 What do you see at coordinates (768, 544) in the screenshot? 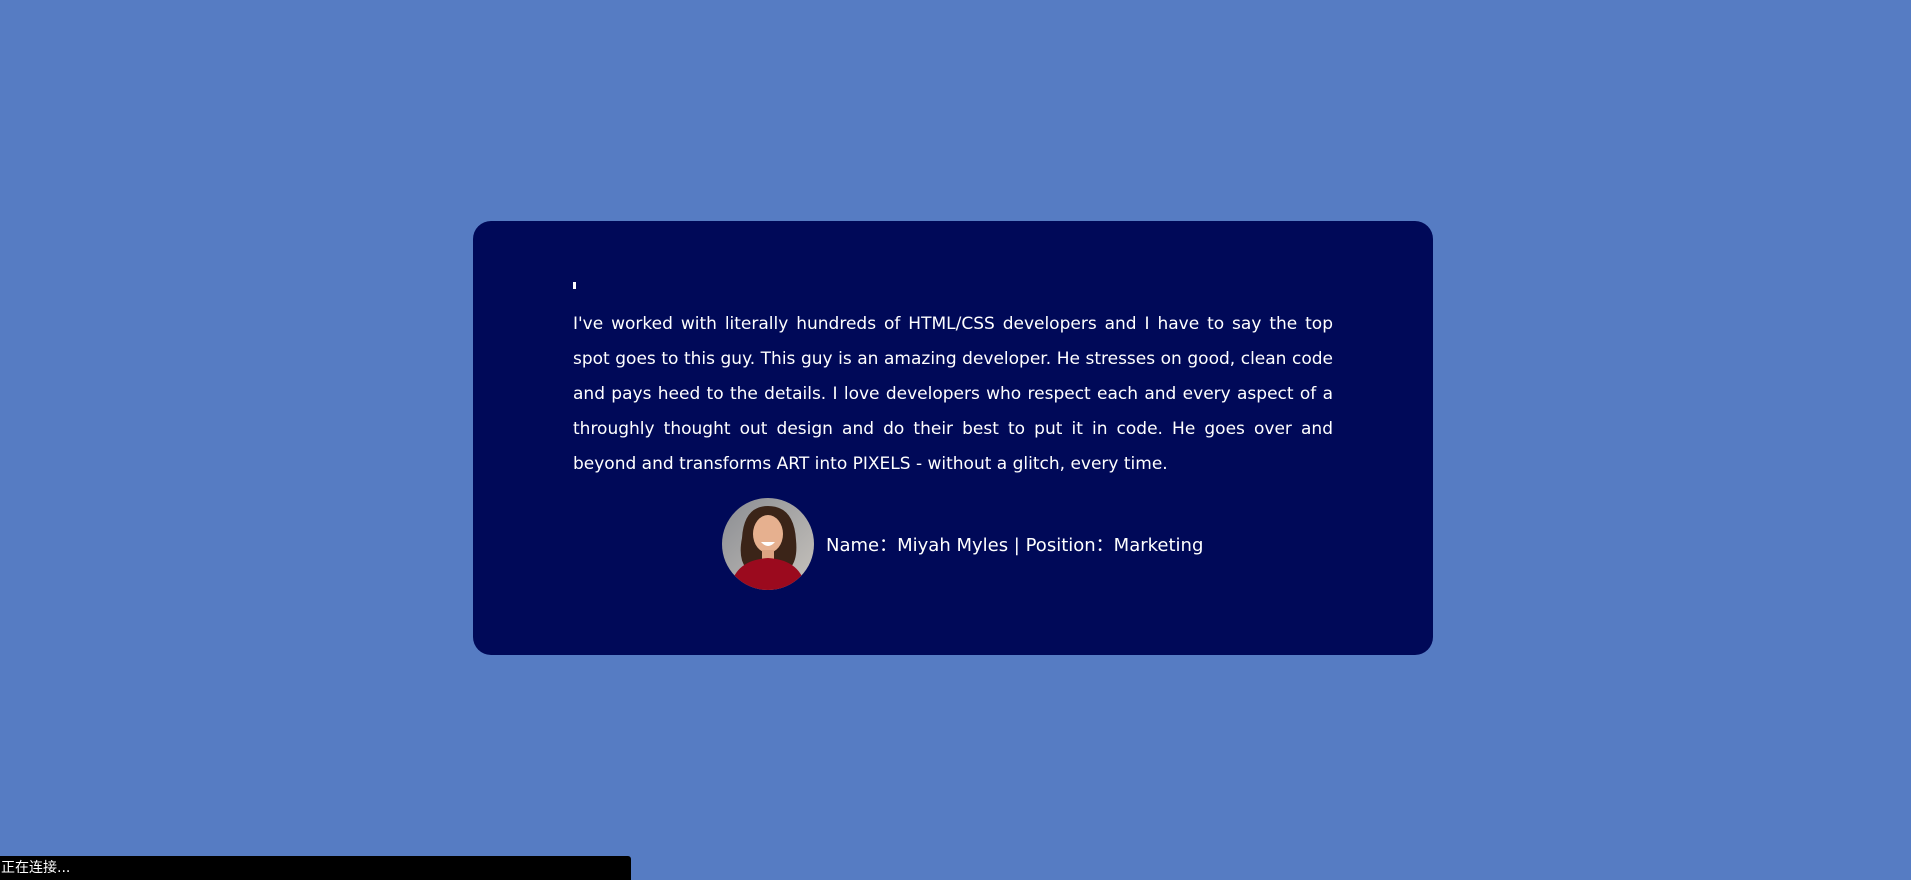
I see `author-avatar` at bounding box center [768, 544].